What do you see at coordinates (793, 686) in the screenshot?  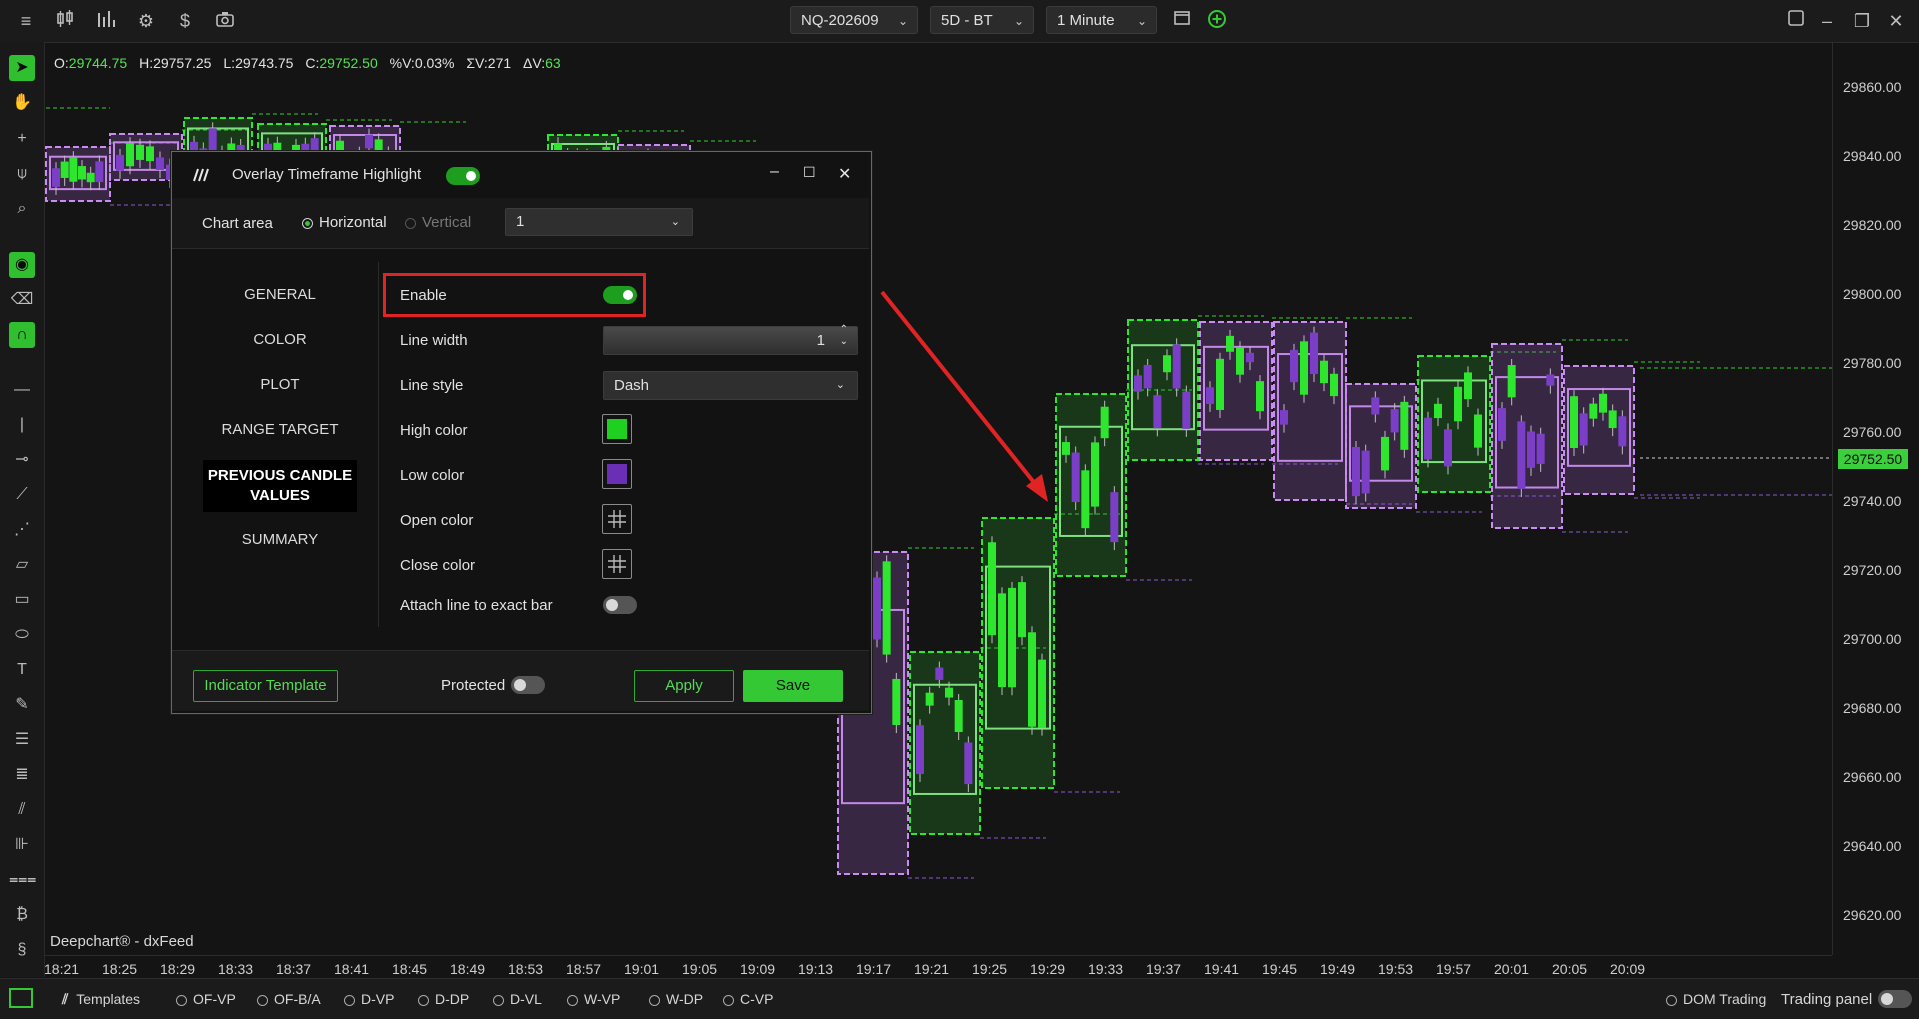 I see `save-button: Save` at bounding box center [793, 686].